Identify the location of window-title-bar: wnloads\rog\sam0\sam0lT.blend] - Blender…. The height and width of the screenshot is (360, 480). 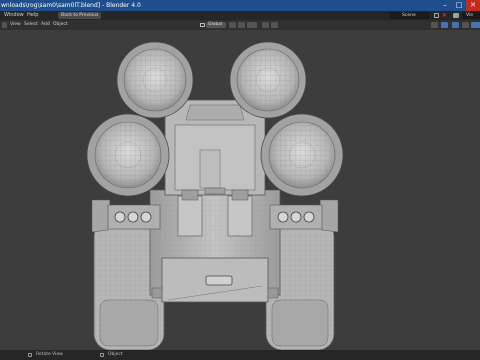
(240, 5).